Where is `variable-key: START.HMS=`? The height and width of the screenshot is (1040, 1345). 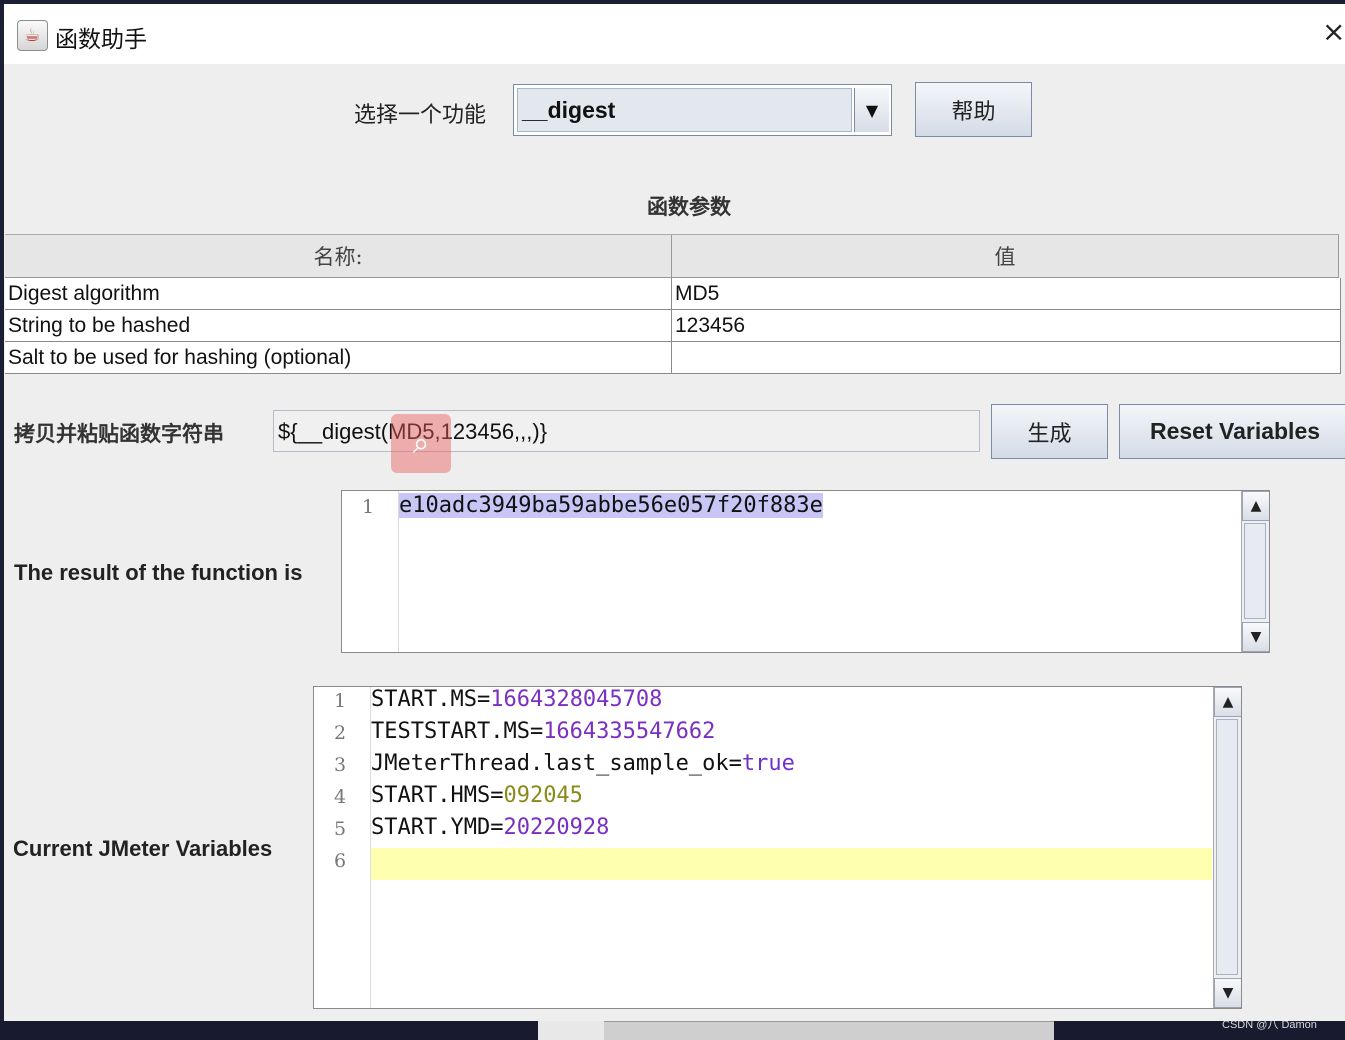
variable-key: START.HMS= is located at coordinates (437, 795).